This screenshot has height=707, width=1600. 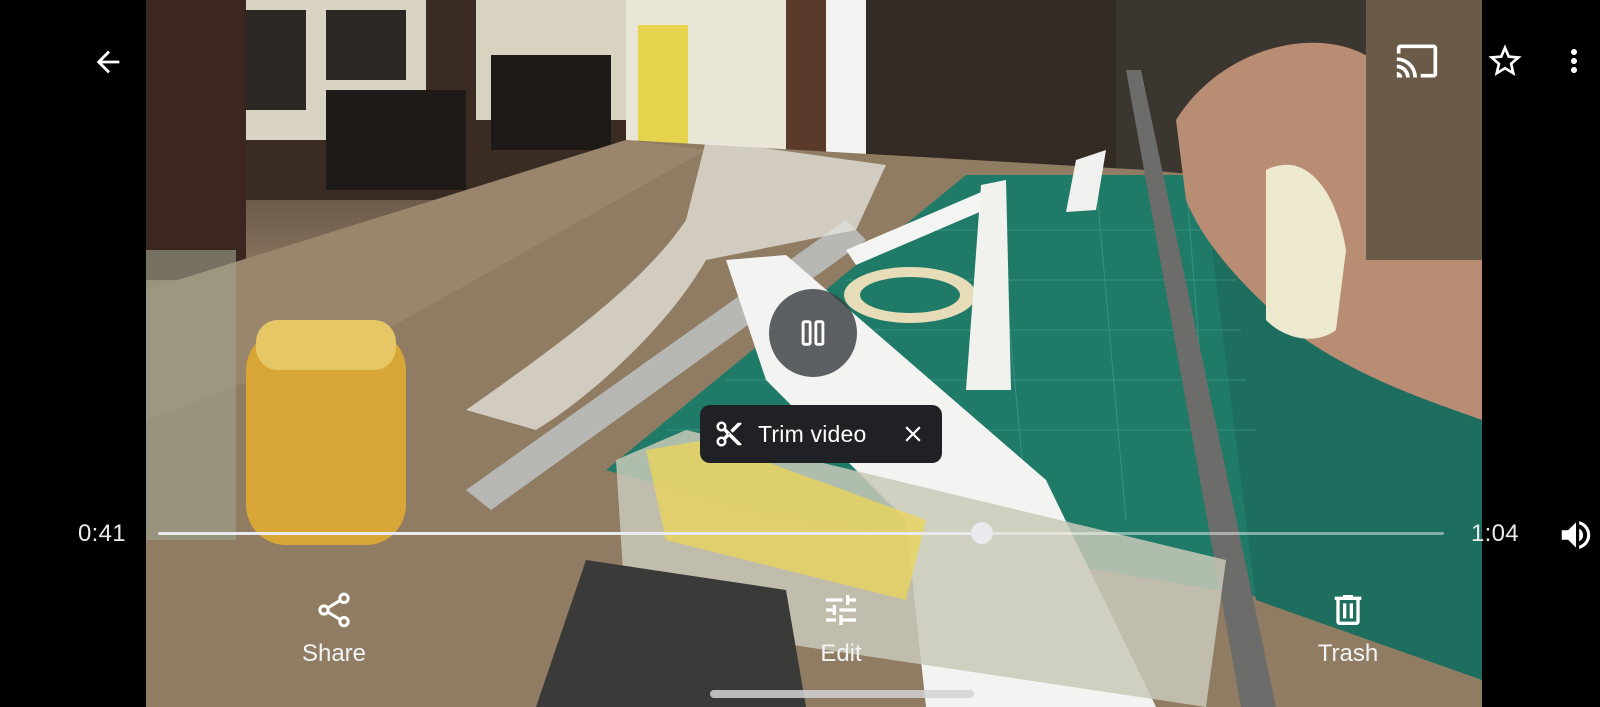 What do you see at coordinates (841, 610) in the screenshot?
I see `tune-icon` at bounding box center [841, 610].